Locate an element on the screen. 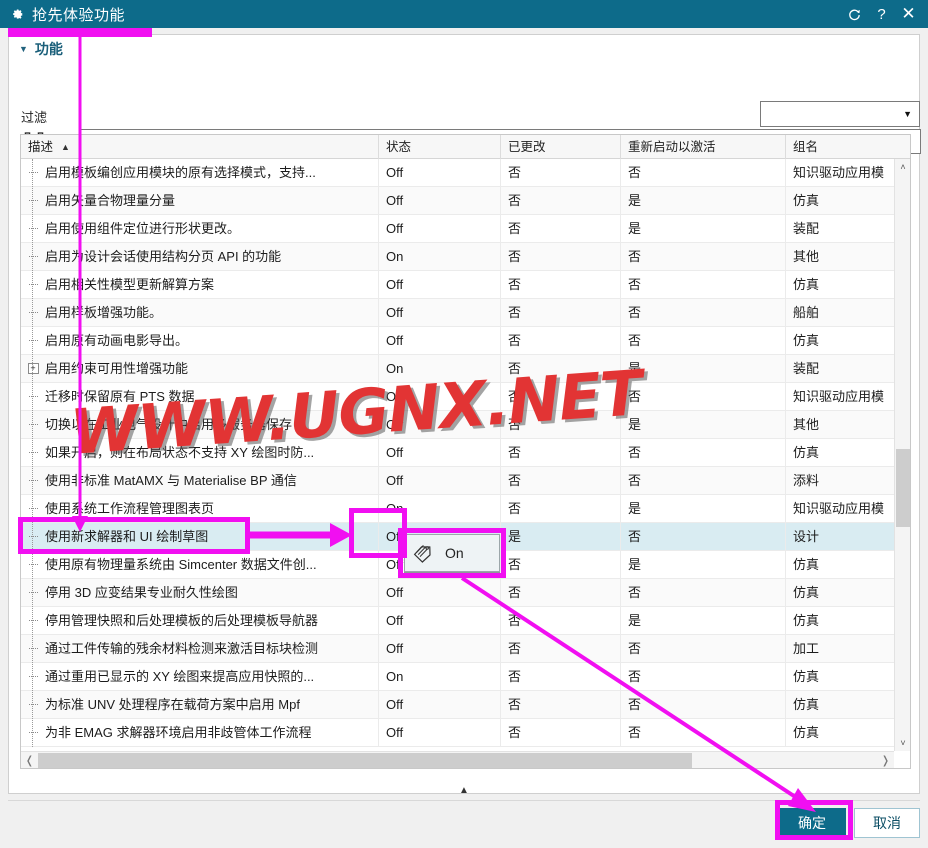 The width and height of the screenshot is (928, 848). ok-button: 确定 is located at coordinates (812, 823).